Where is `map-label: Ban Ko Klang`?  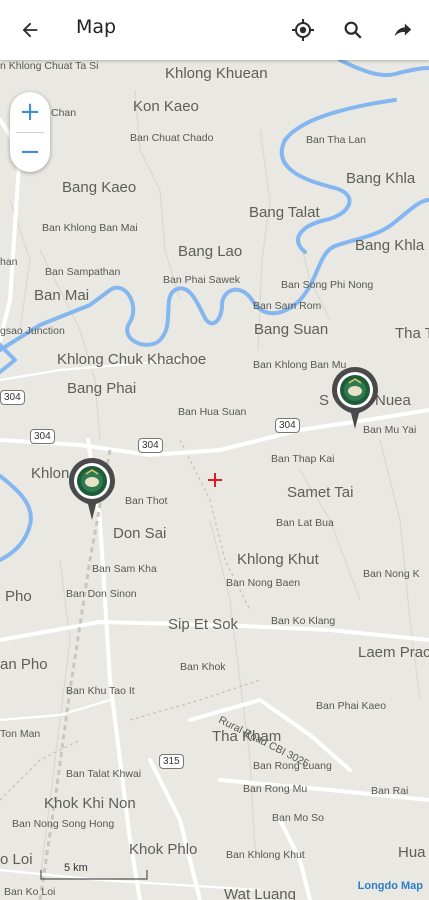
map-label: Ban Ko Klang is located at coordinates (303, 621).